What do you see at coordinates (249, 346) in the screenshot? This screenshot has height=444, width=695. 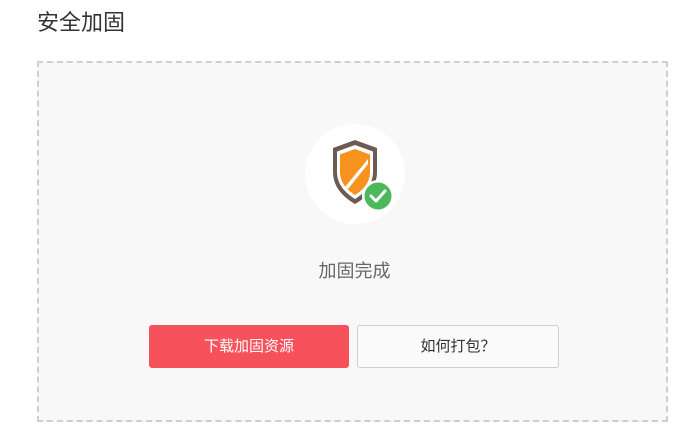 I see `download-resources-button: 下载加固资源` at bounding box center [249, 346].